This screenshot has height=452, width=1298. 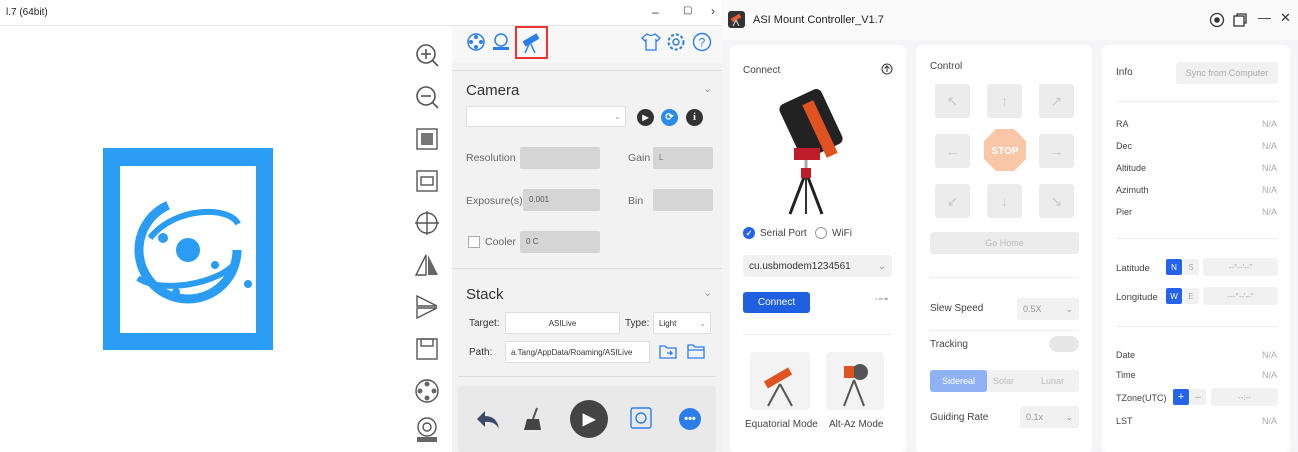 What do you see at coordinates (1285, 18) in the screenshot?
I see `close-mount-button: ✕` at bounding box center [1285, 18].